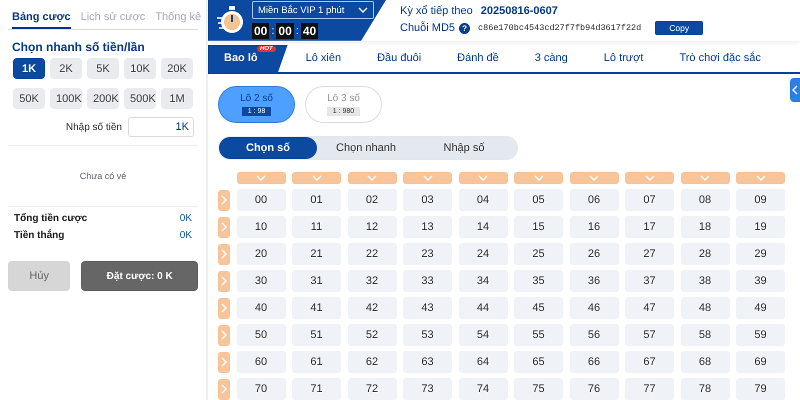  Describe the element at coordinates (594, 281) in the screenshot. I see `number-button: 36` at that location.